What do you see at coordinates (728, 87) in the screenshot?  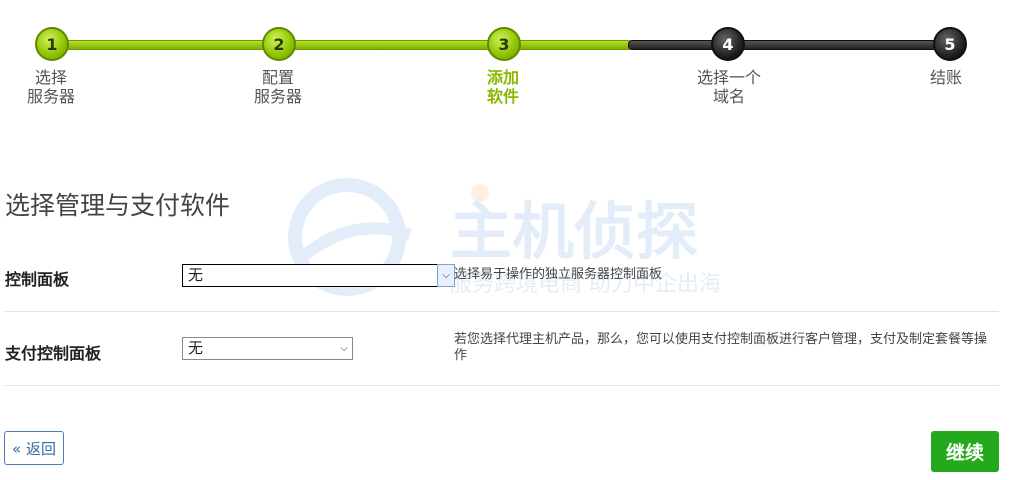 I see `step-4-label: 选择一个 域名` at bounding box center [728, 87].